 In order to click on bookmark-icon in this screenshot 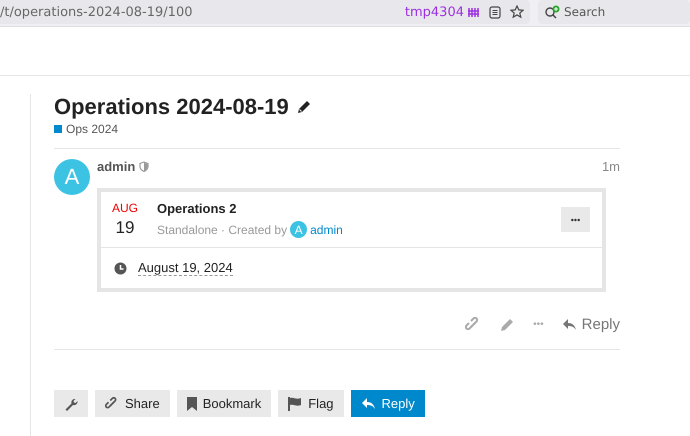, I will do `click(191, 403)`.